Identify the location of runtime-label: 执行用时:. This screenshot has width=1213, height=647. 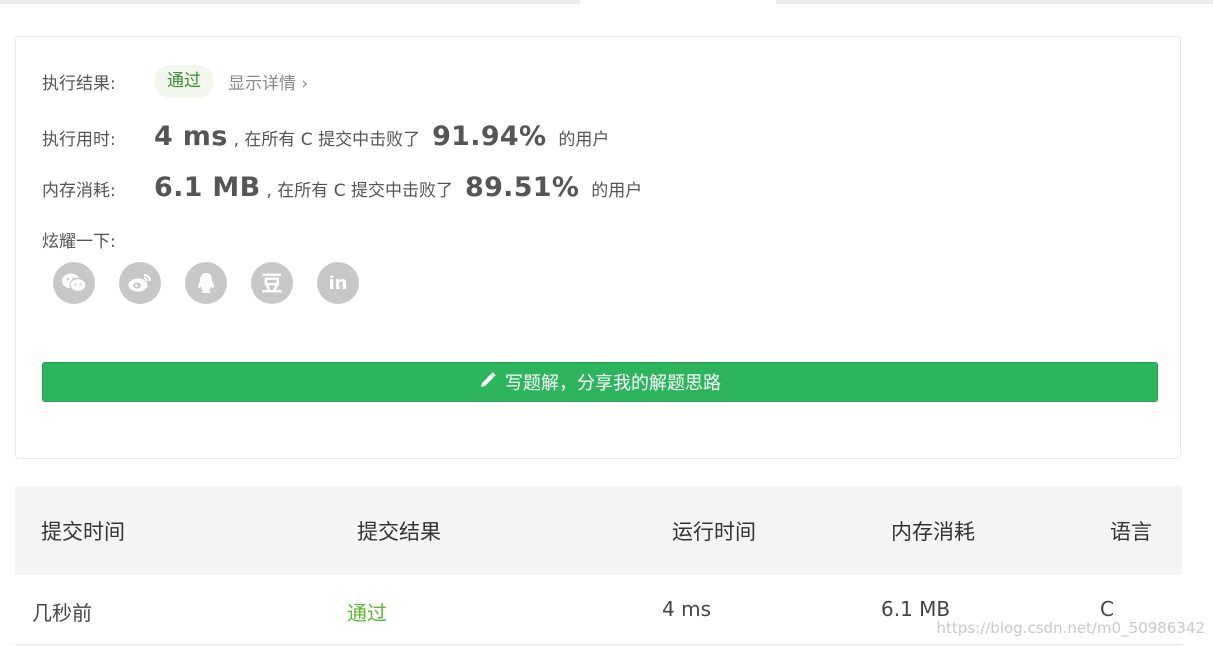
(79, 140).